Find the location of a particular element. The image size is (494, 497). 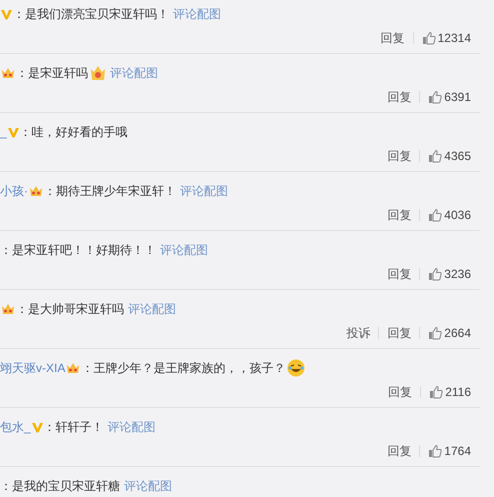

like-count: 3236 is located at coordinates (457, 274).